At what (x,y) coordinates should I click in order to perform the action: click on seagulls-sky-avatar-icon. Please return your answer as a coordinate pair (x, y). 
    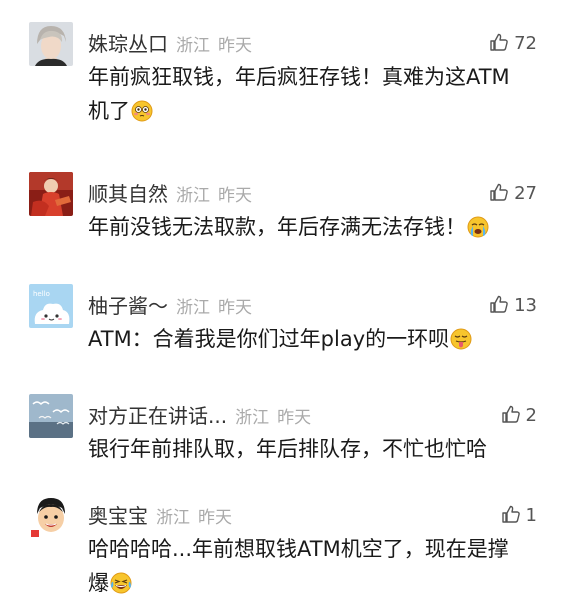
    Looking at the image, I should click on (51, 416).